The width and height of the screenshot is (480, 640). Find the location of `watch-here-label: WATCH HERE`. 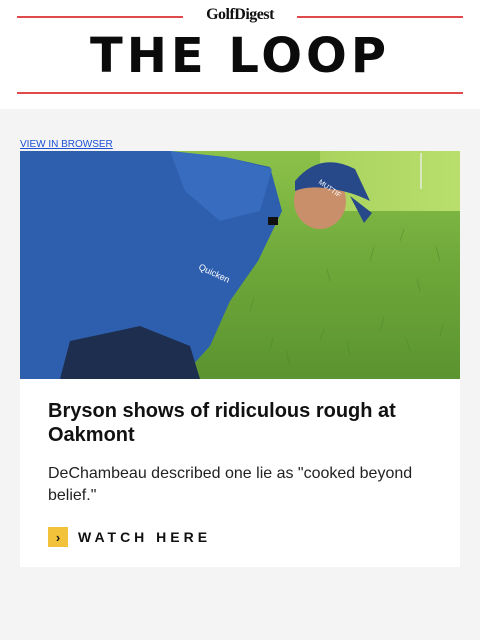

watch-here-label: WATCH HERE is located at coordinates (145, 537).